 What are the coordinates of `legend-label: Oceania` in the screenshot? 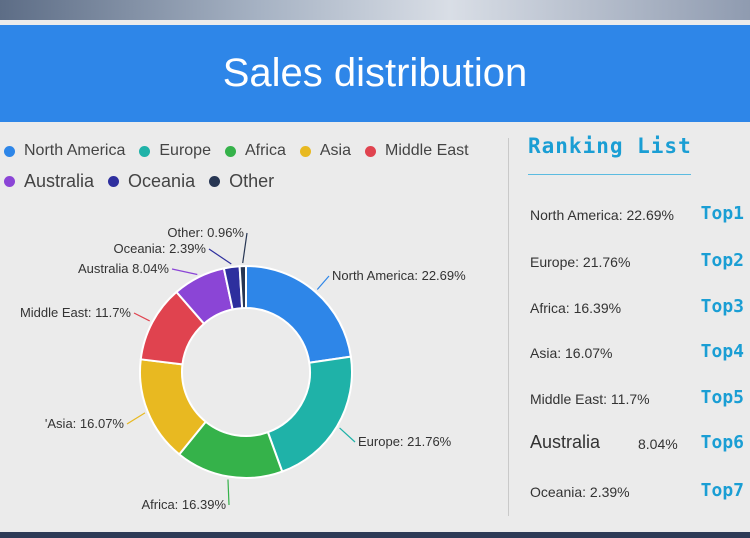 It's located at (162, 180).